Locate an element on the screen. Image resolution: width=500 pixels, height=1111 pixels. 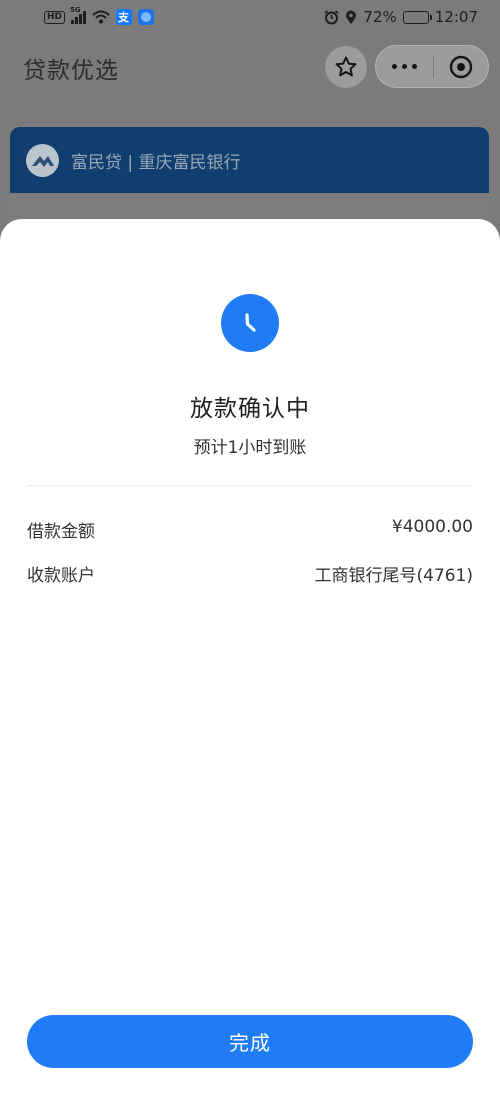
signal-icon: 5G is located at coordinates (78, 15).